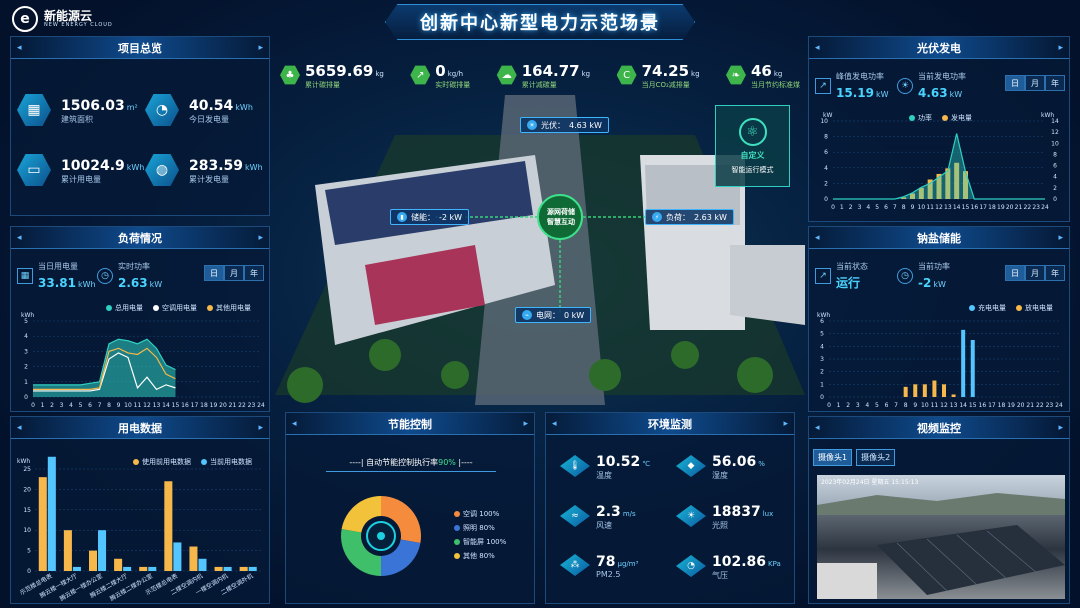 The height and width of the screenshot is (608, 1080). Describe the element at coordinates (157, 405) in the screenshot. I see `x-tick-label: 13` at that location.